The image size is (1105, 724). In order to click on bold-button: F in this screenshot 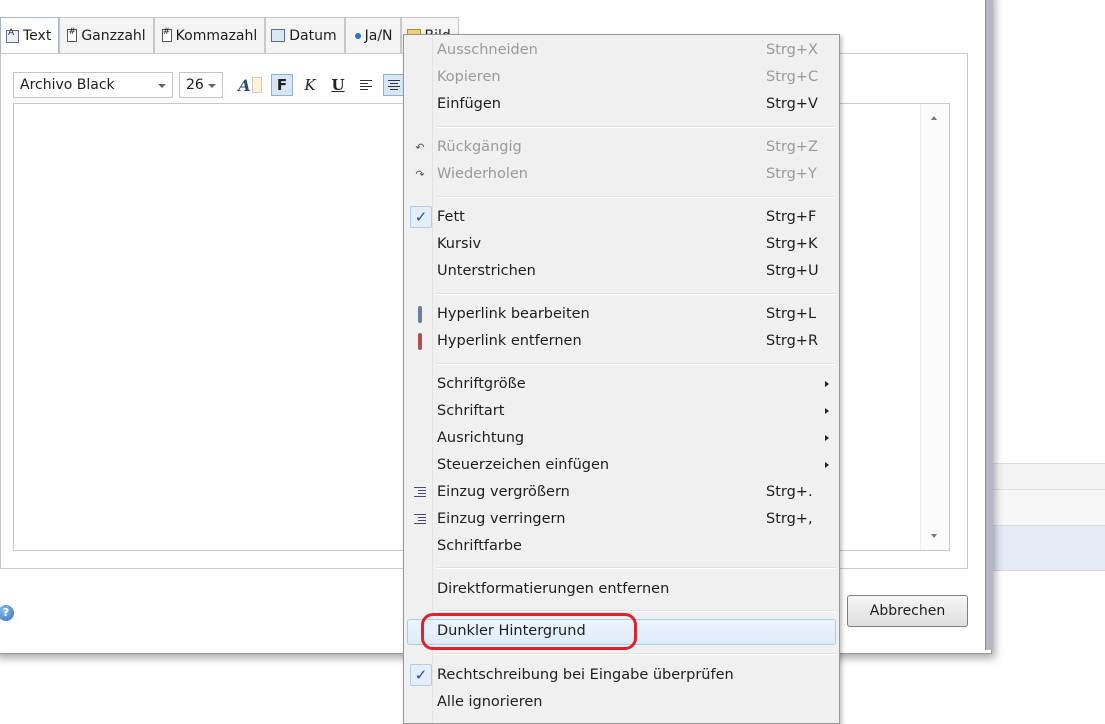, I will do `click(282, 85)`.